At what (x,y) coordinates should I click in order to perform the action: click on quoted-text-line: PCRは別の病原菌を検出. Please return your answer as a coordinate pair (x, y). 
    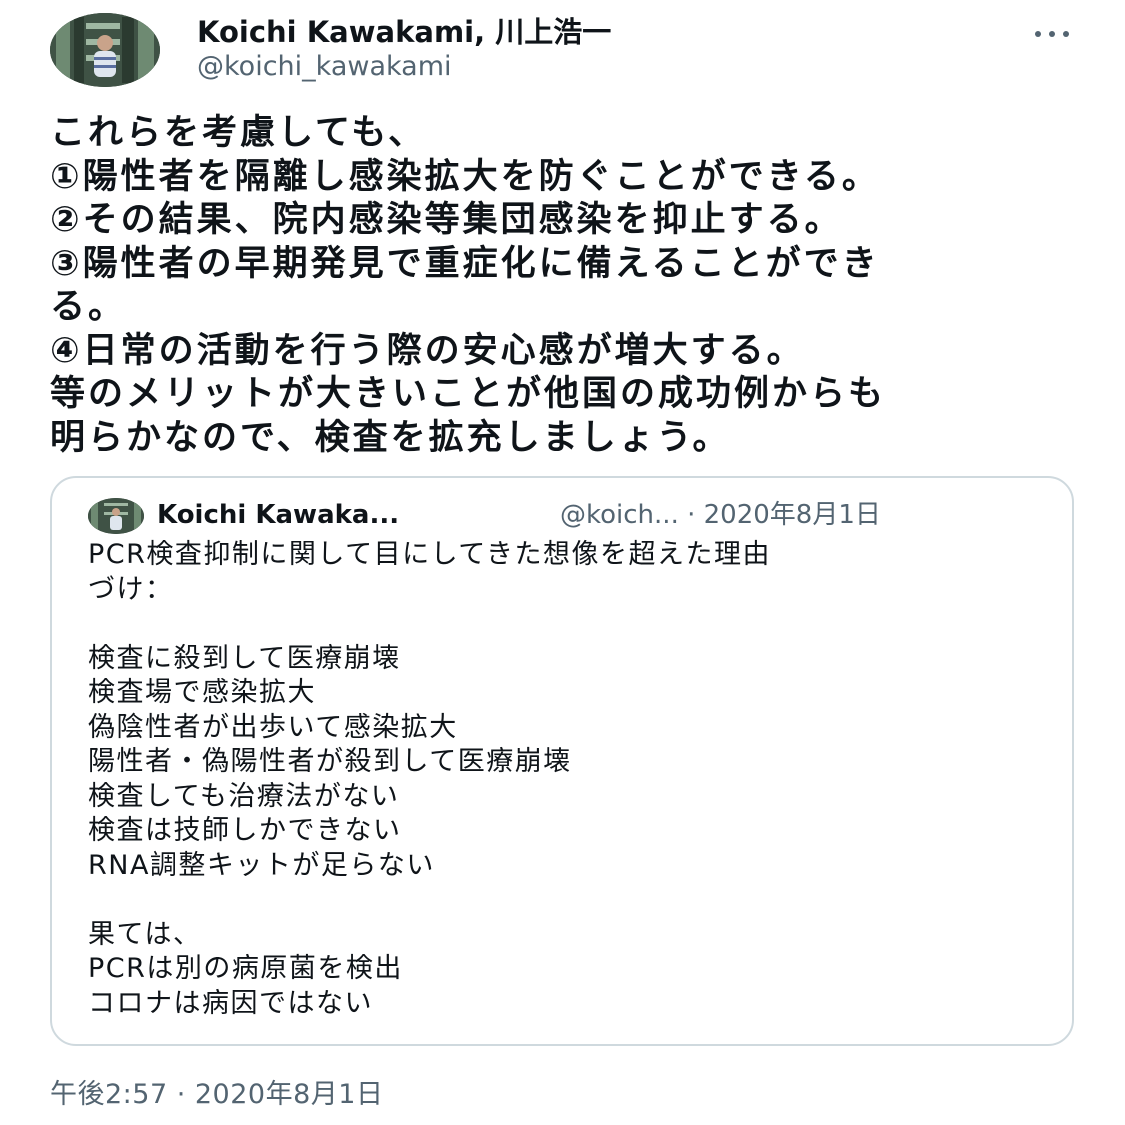
    Looking at the image, I should click on (245, 968).